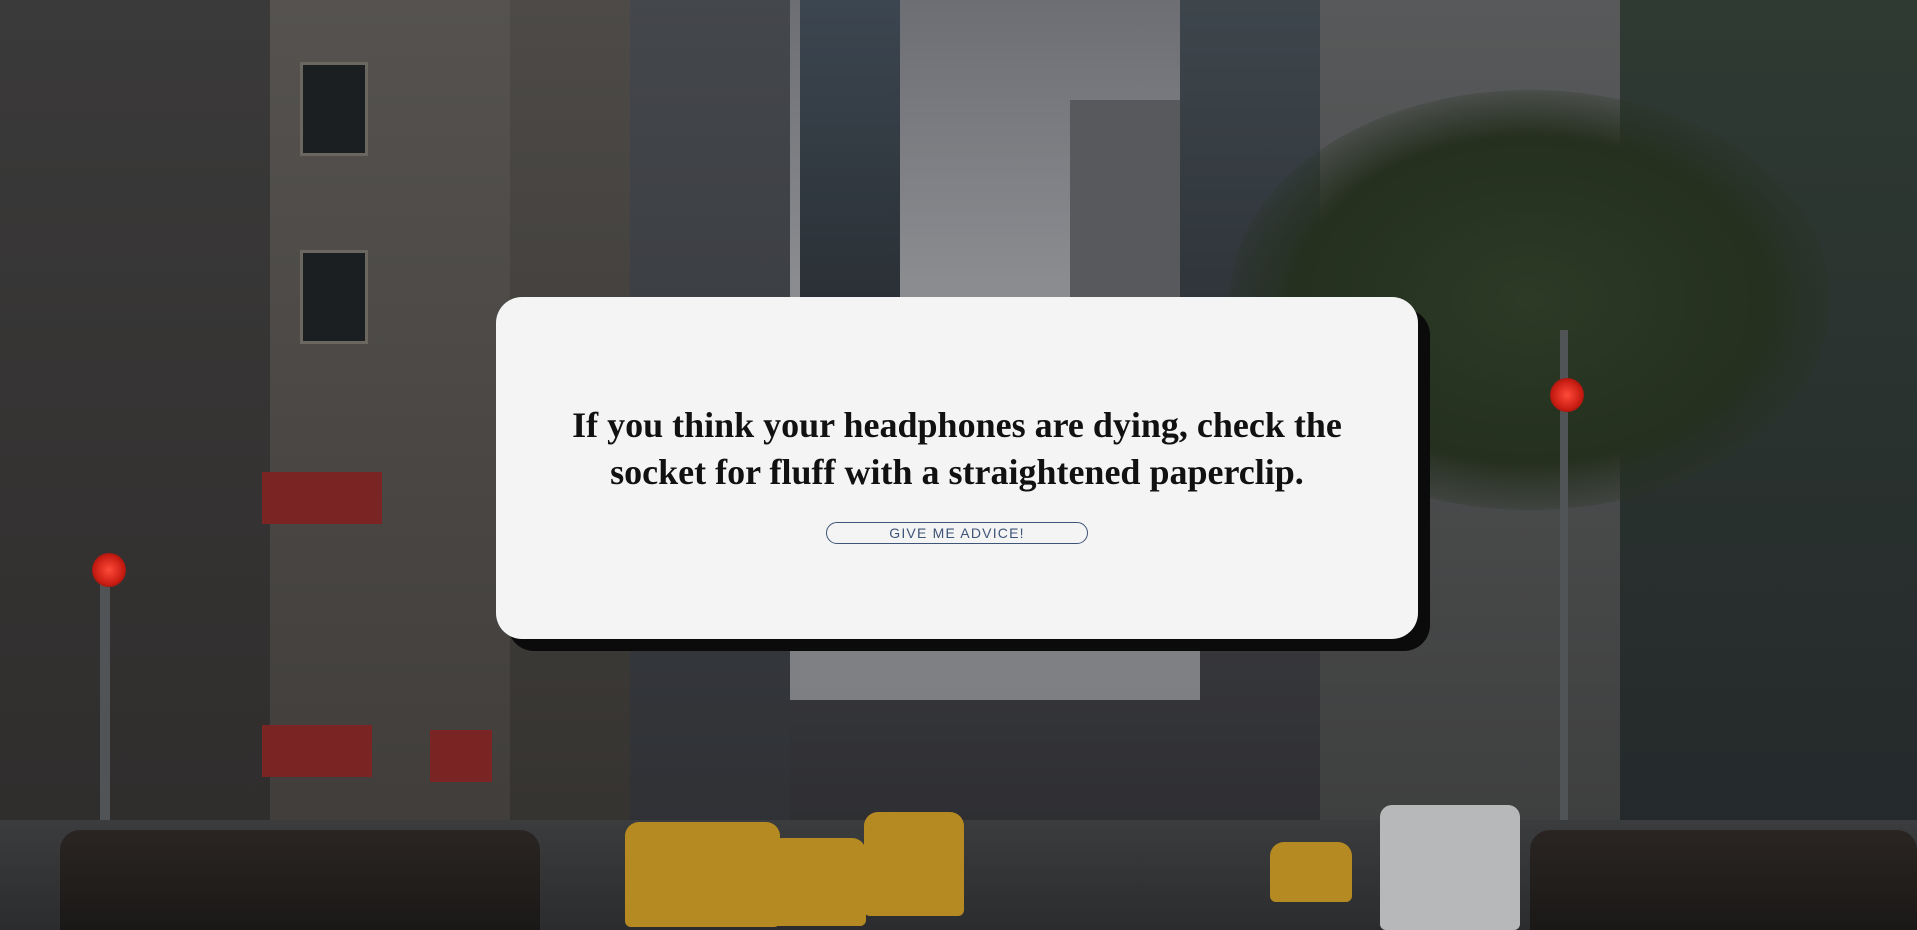  I want to click on van, so click(1450, 867).